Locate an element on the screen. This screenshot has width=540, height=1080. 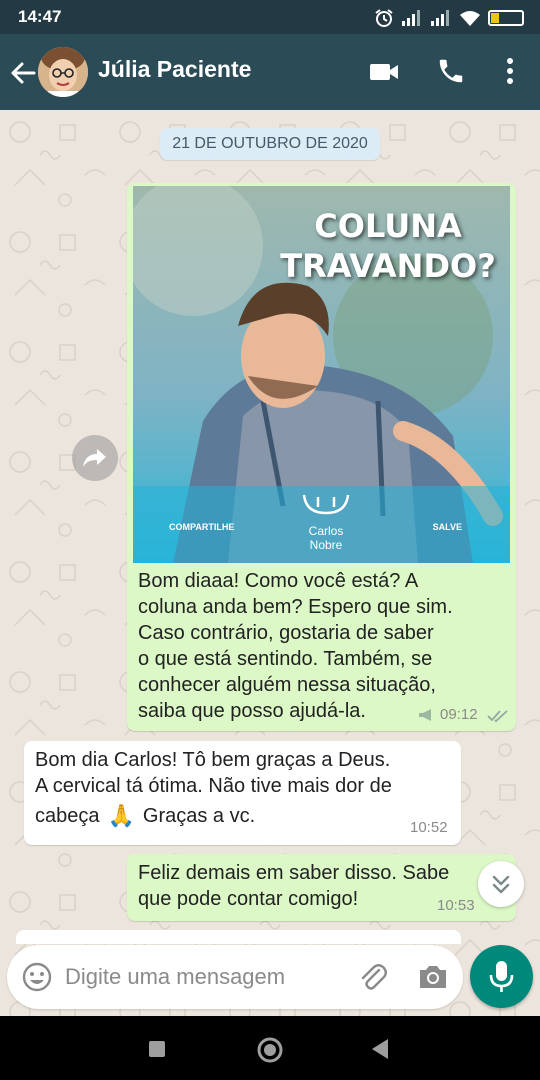
logo-icon is located at coordinates (326, 504).